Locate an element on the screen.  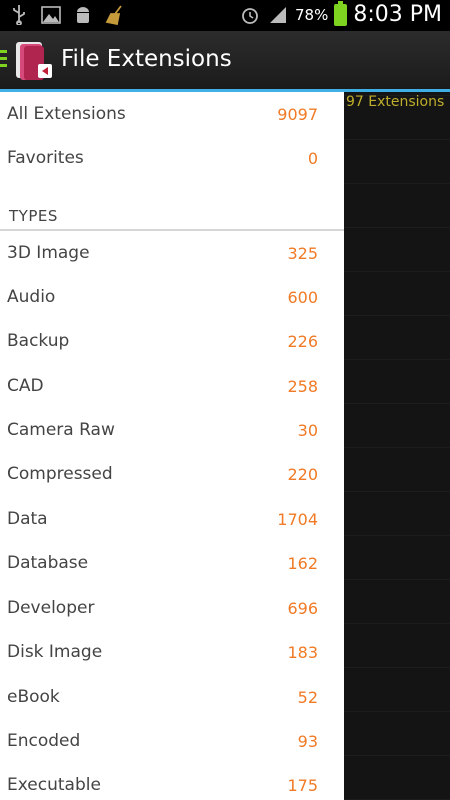
drawer-item-camera-raw: Camera Raw 30 is located at coordinates (172, 430).